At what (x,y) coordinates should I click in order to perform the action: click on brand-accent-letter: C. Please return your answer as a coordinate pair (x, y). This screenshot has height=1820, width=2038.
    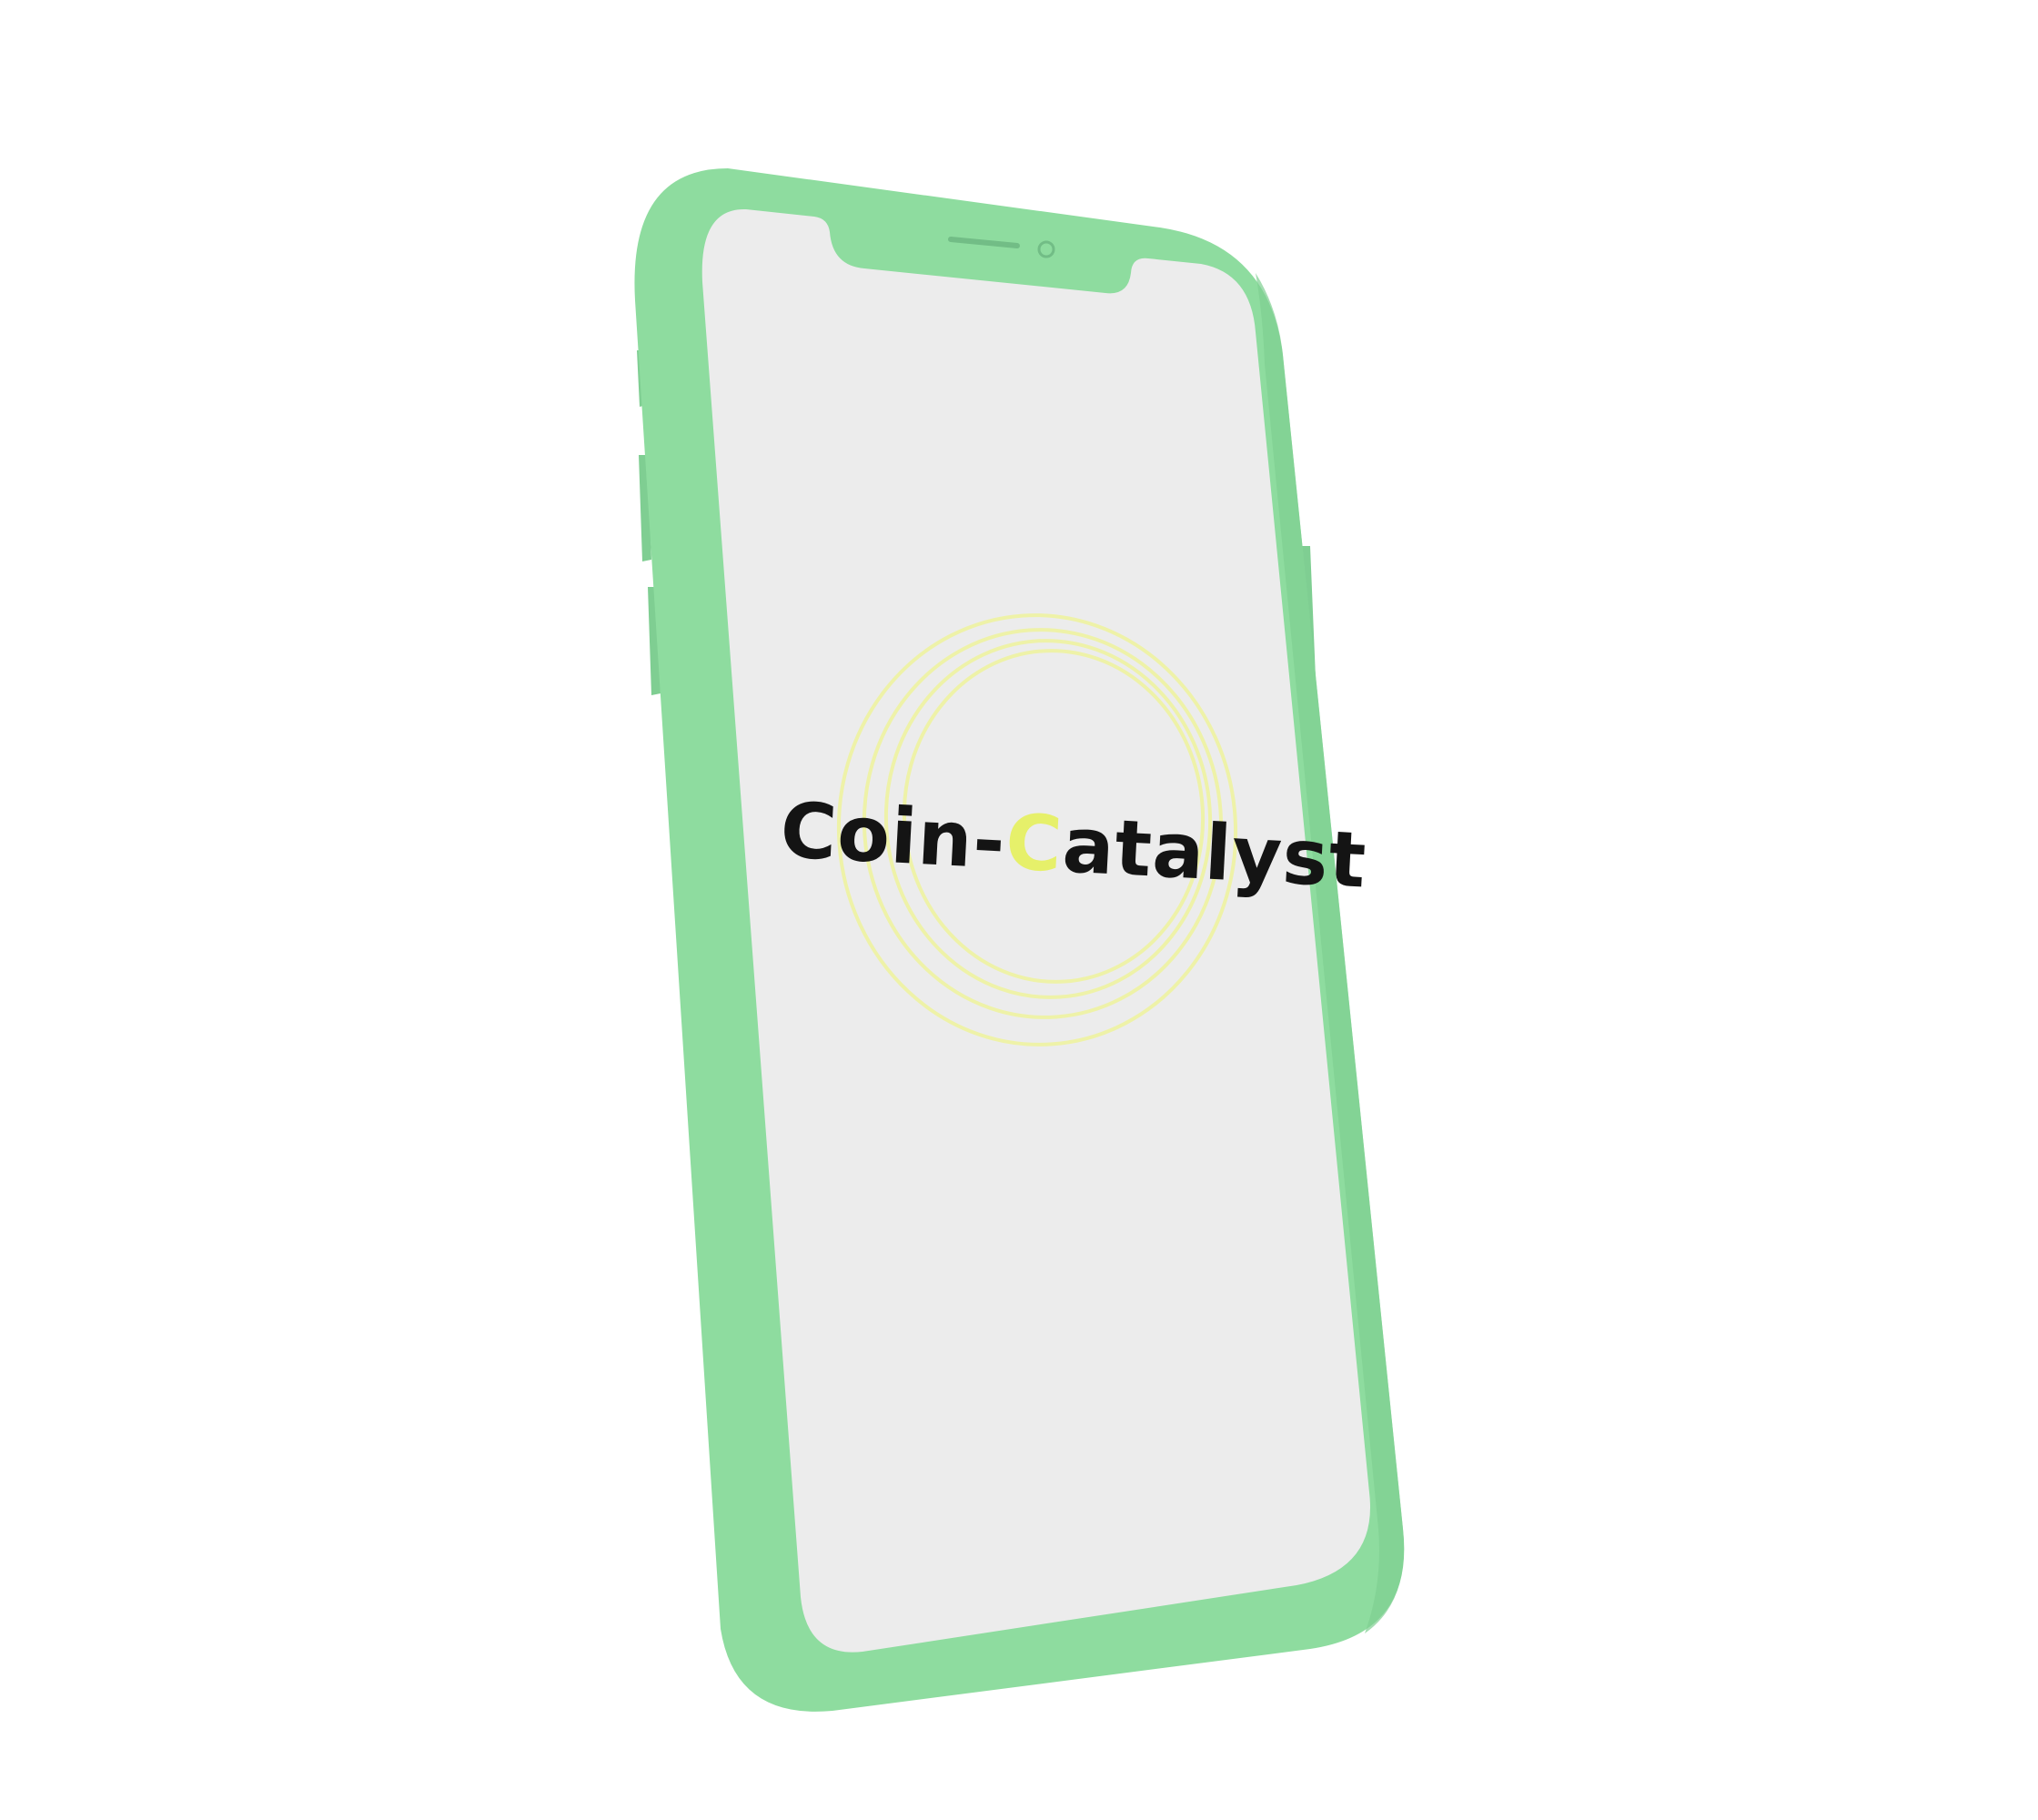
    Looking at the image, I should click on (1034, 844).